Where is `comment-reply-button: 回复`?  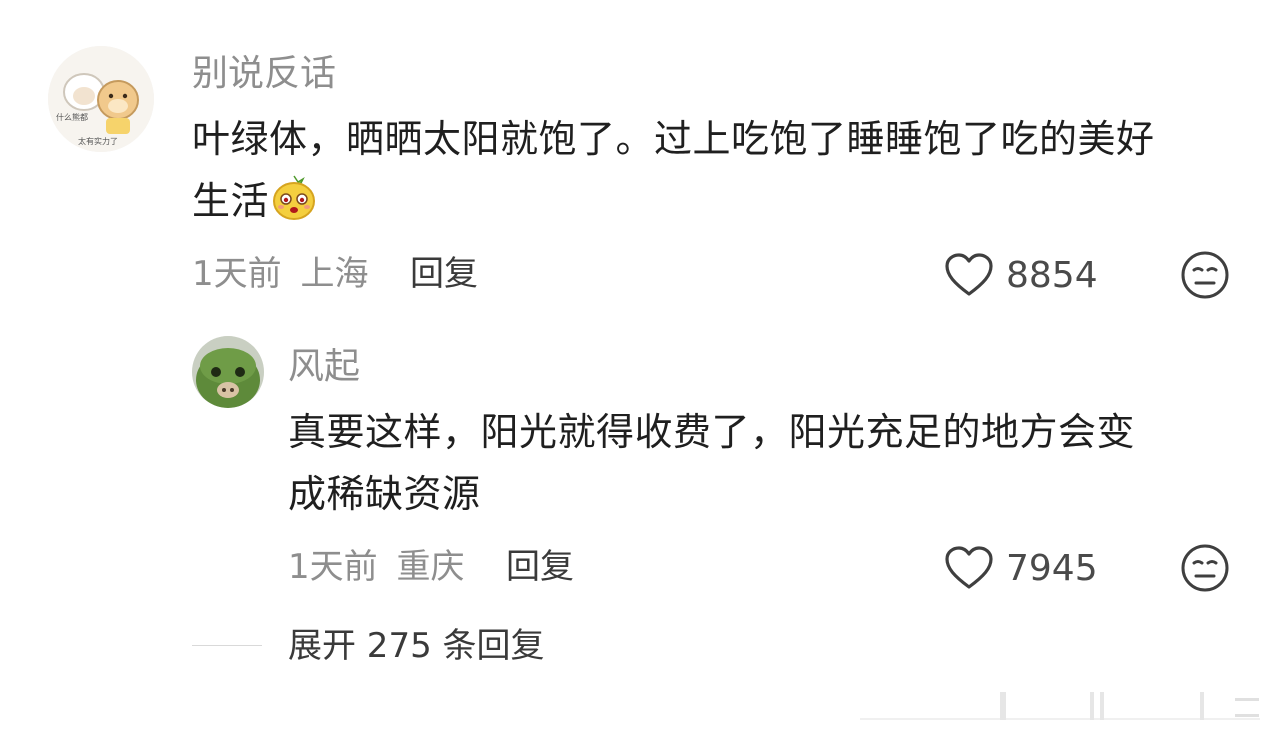
comment-reply-button: 回复 is located at coordinates (444, 274).